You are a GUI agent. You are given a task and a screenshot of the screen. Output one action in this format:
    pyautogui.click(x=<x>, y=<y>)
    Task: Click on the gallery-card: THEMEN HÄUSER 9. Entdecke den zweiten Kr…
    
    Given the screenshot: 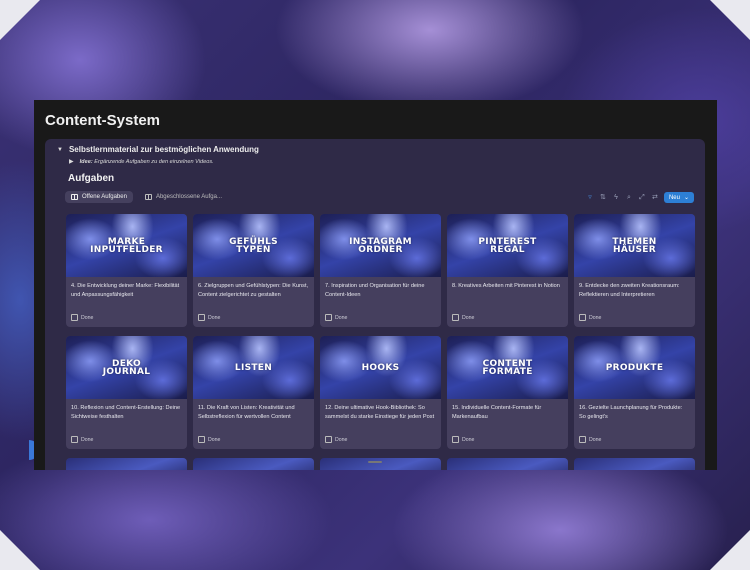 What is the action you would take?
    pyautogui.click(x=634, y=270)
    